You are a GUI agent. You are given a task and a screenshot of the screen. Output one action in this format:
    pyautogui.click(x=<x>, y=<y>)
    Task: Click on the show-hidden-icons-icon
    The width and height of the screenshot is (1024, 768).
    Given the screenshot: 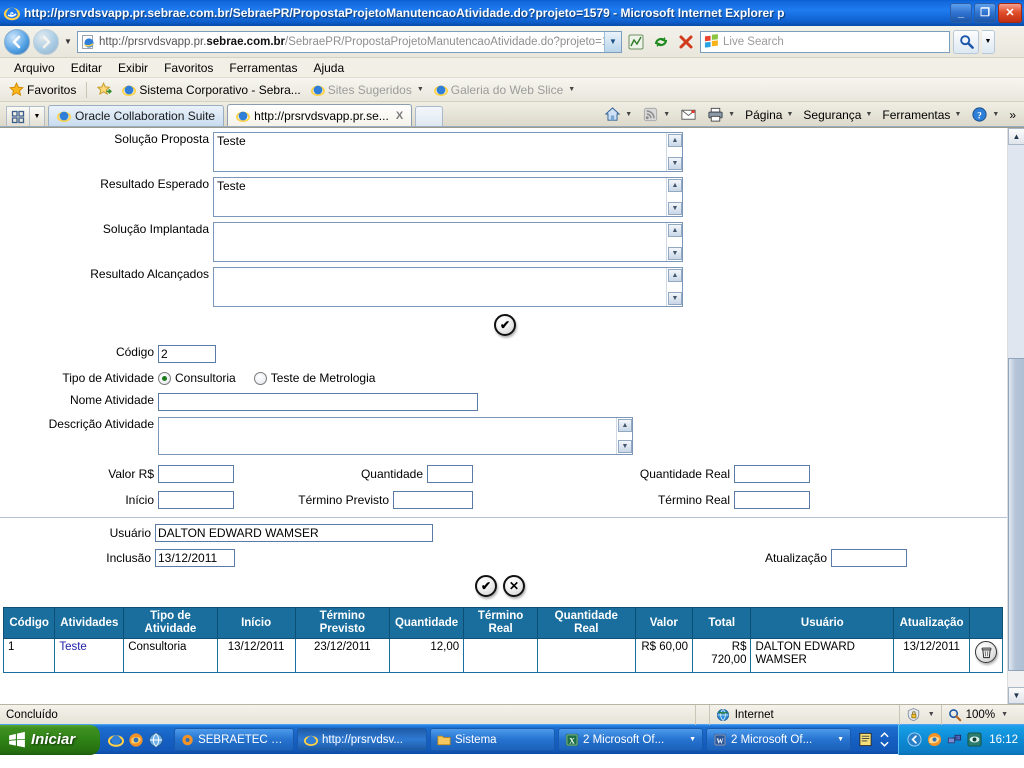 What is the action you would take?
    pyautogui.click(x=914, y=739)
    